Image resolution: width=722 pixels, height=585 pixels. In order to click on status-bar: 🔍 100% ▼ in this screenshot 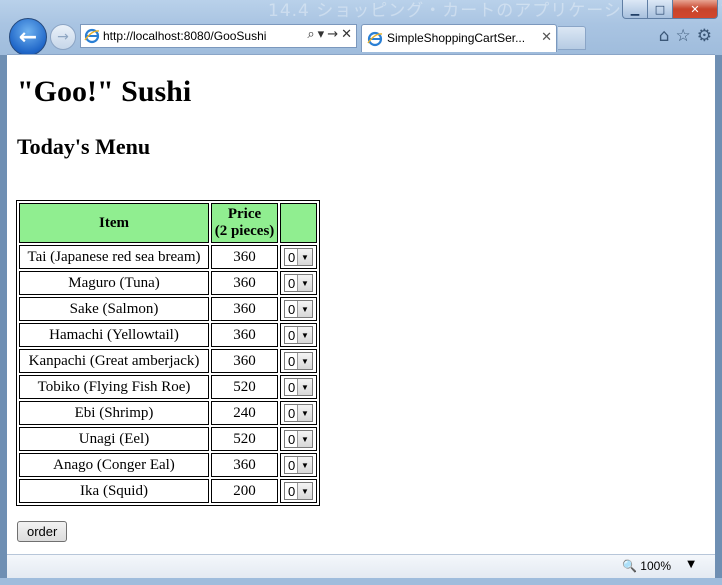, I will do `click(361, 566)`.